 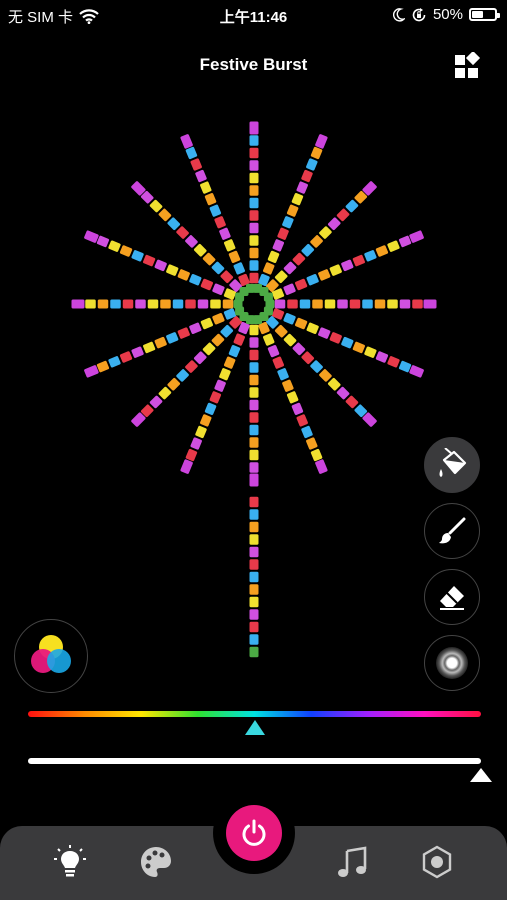 What do you see at coordinates (481, 775) in the screenshot?
I see `white-slider-thumb` at bounding box center [481, 775].